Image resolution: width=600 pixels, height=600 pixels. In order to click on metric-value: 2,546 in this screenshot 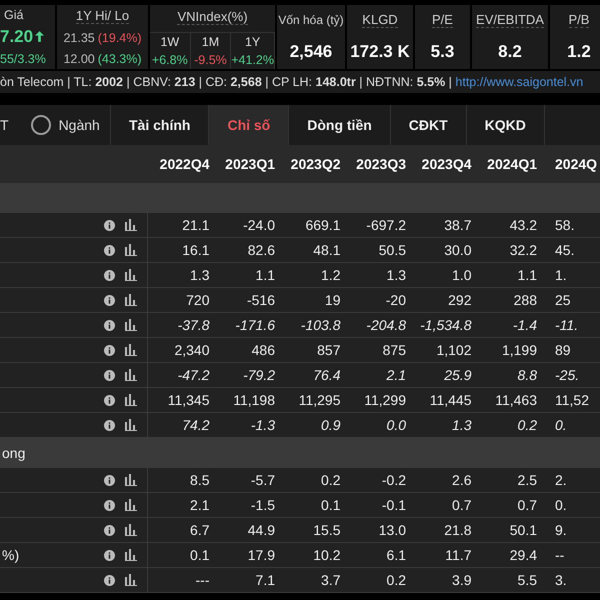, I will do `click(311, 52)`.